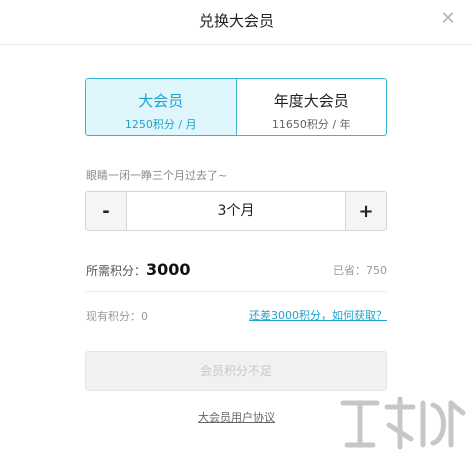 The image size is (473, 455). I want to click on required-points: 所需积分：3000, so click(138, 269).